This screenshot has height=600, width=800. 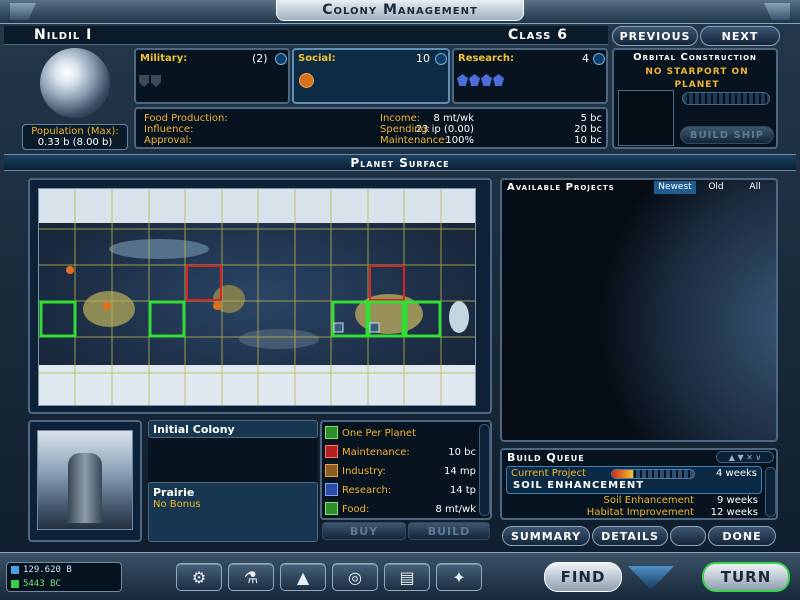 I want to click on tile-image-frame, so click(x=85, y=481).